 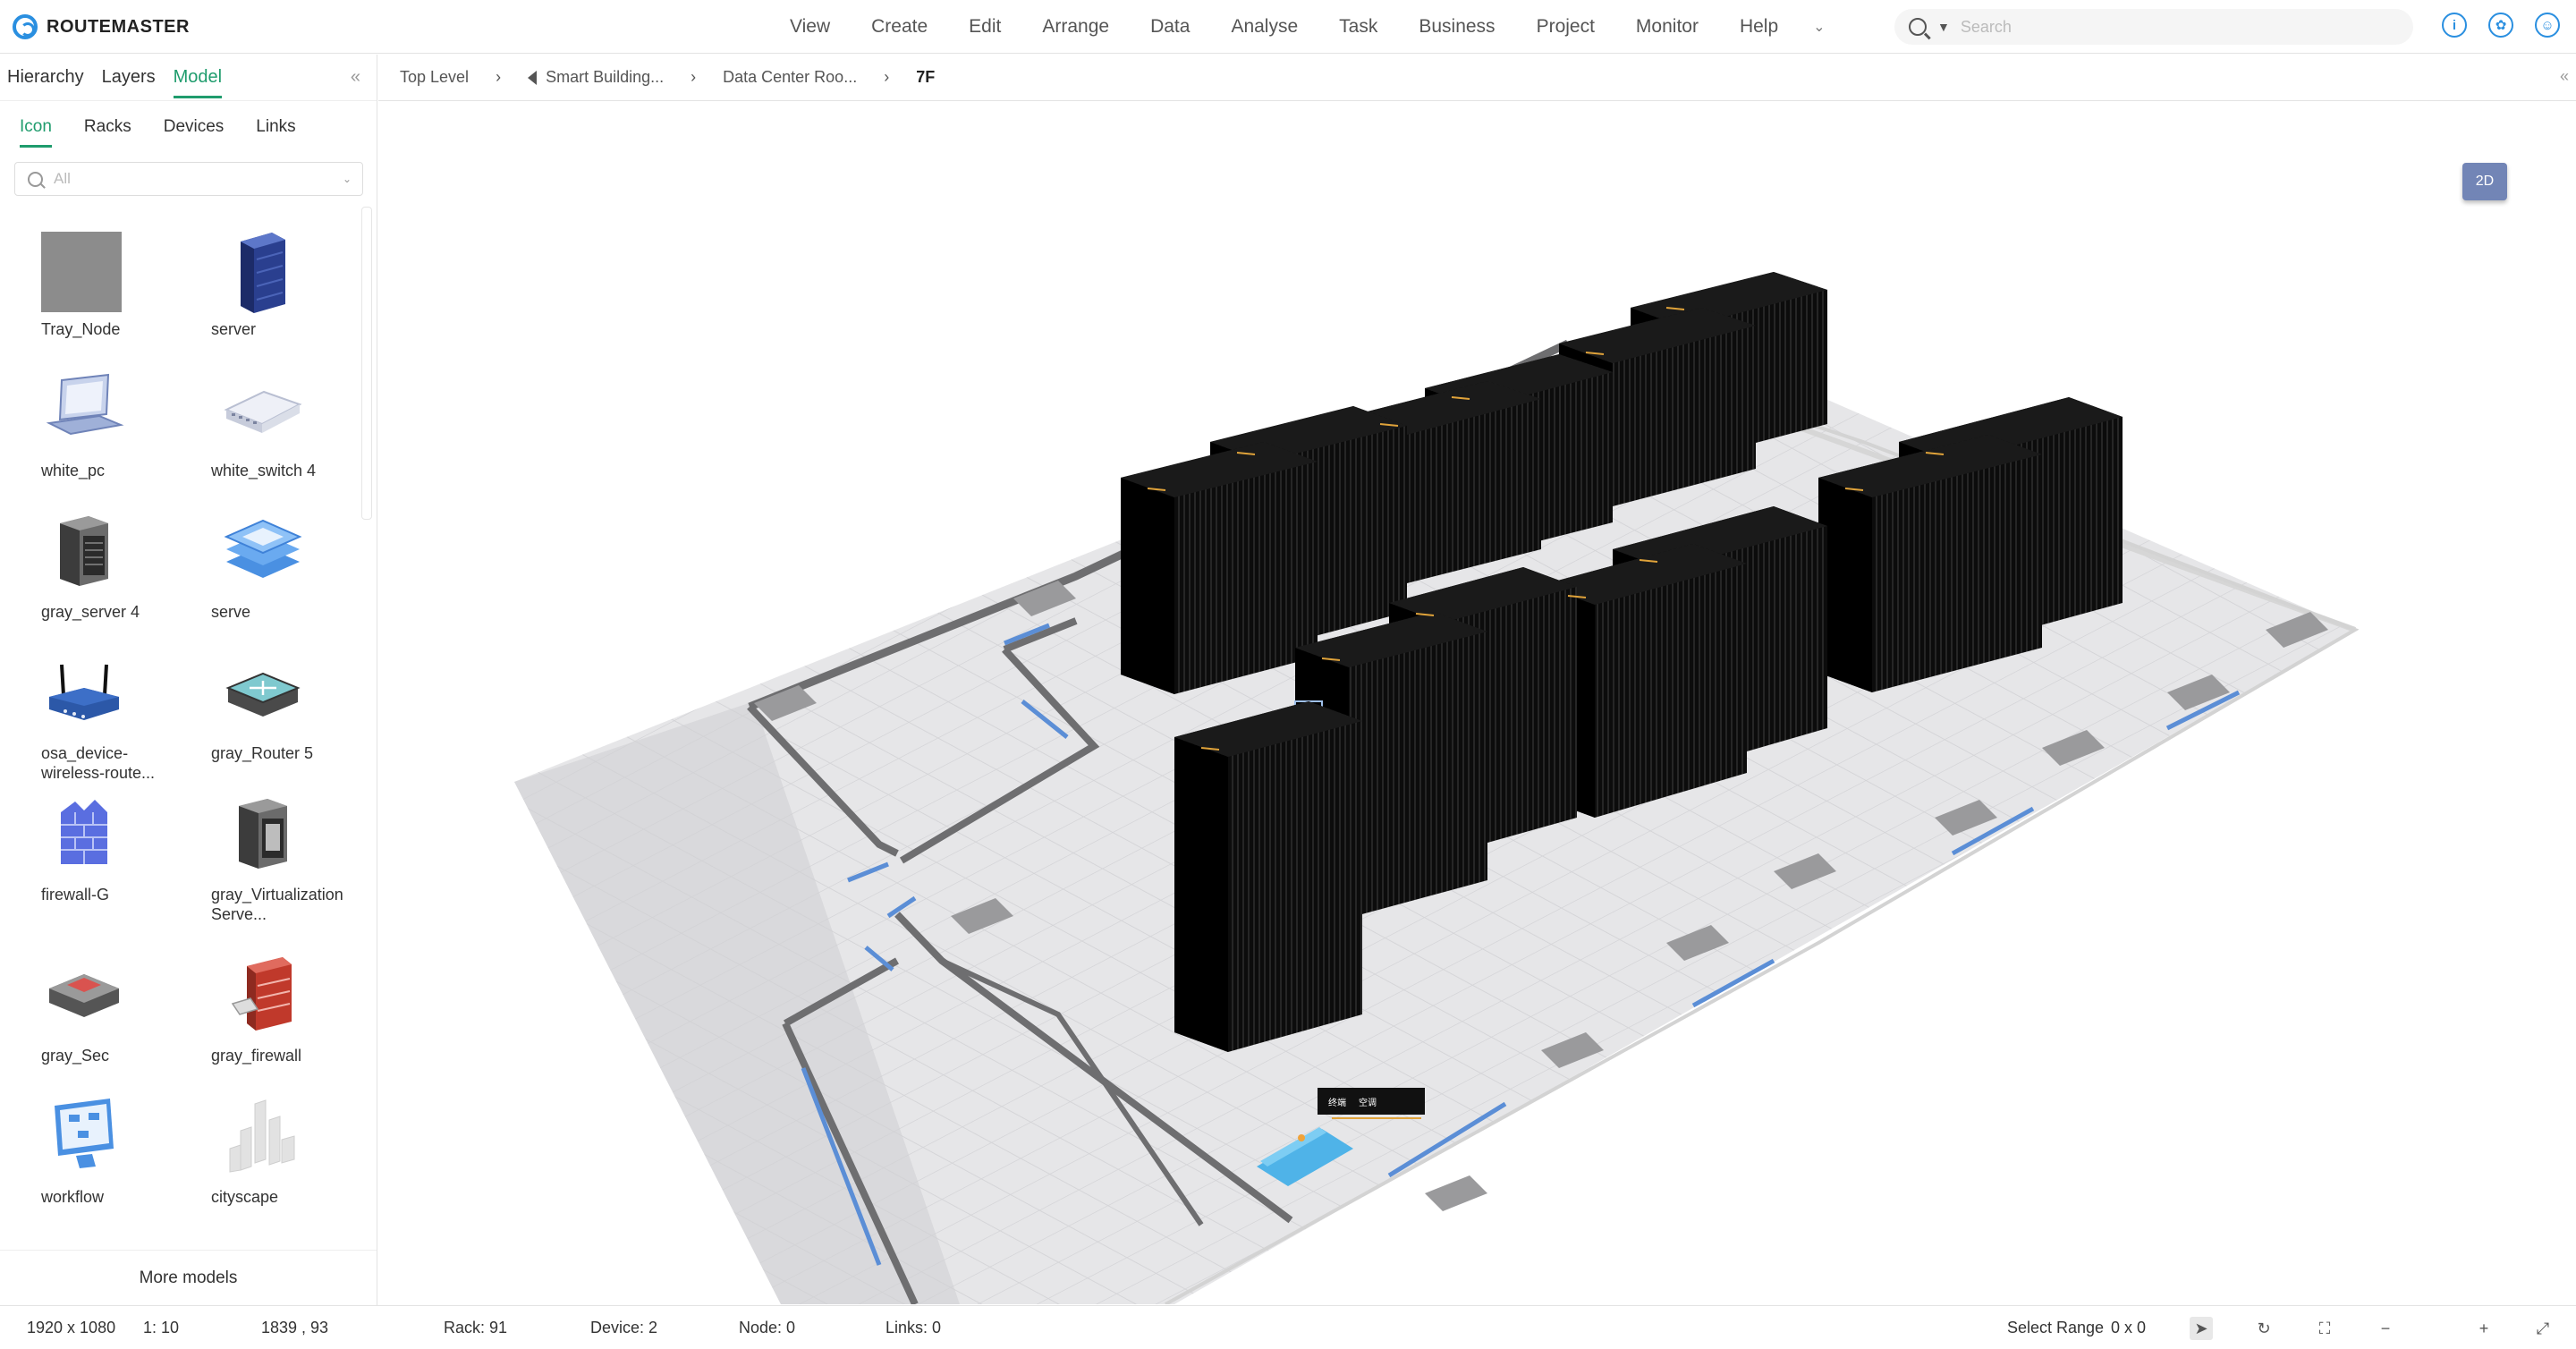 What do you see at coordinates (1819, 27) in the screenshot?
I see `menu-overflow-chevron-icon: ⌄` at bounding box center [1819, 27].